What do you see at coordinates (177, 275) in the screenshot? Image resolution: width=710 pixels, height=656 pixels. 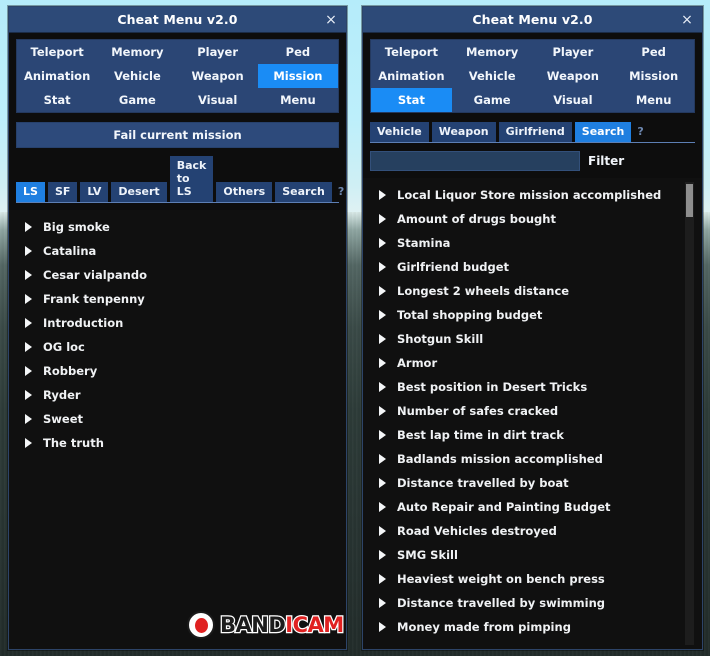 I see `list-item: Cesar vialpando` at bounding box center [177, 275].